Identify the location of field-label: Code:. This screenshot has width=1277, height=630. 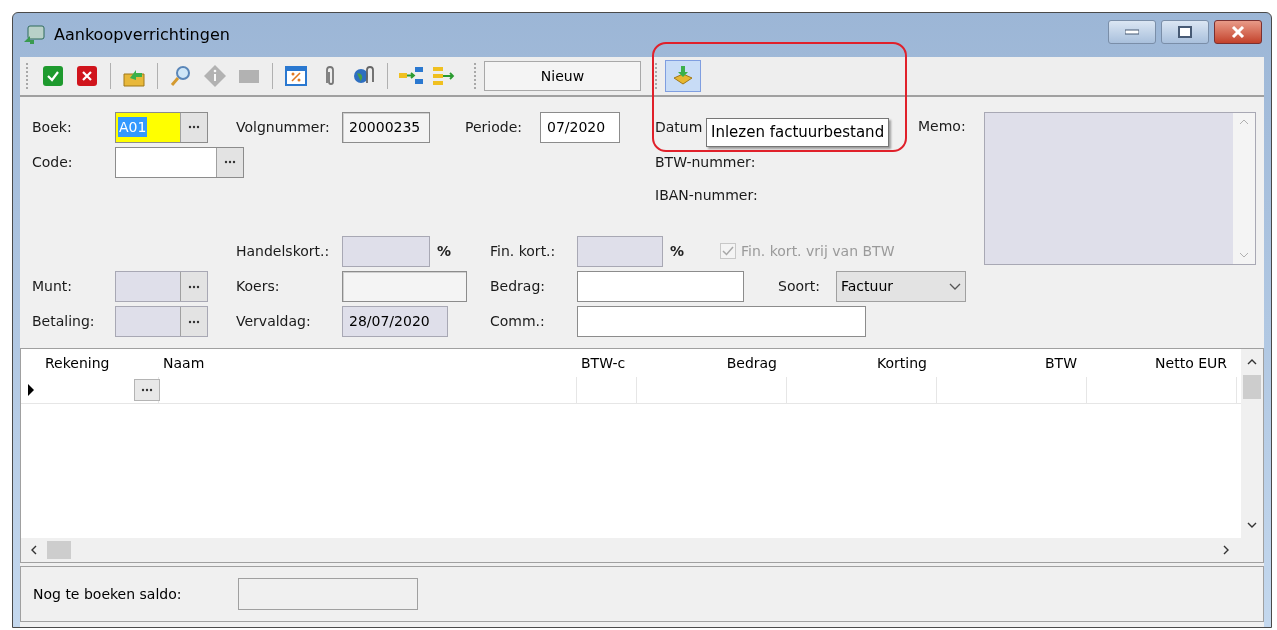
(52, 161).